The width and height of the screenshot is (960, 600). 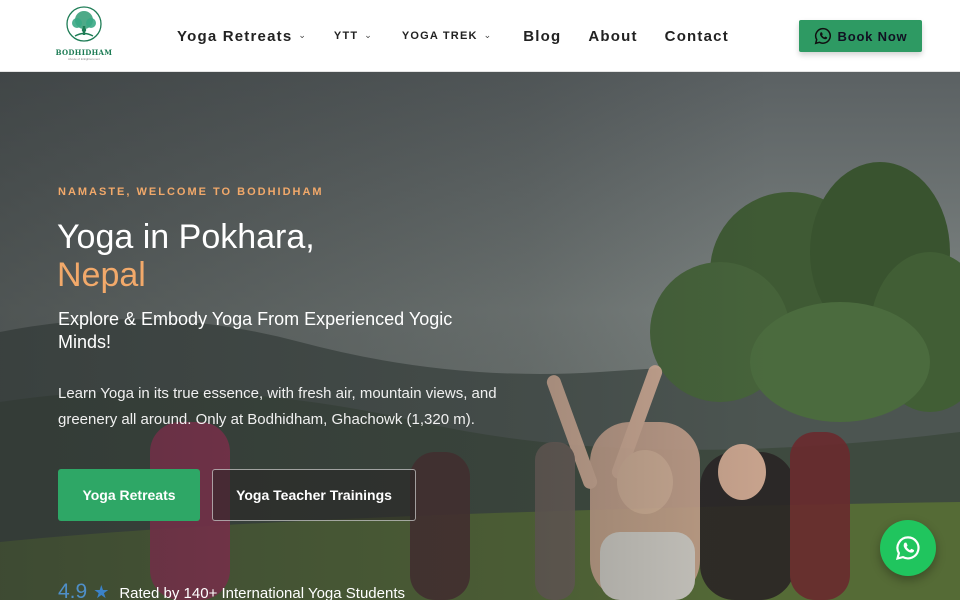 I want to click on hero-title-accent: Nepal, so click(x=101, y=275).